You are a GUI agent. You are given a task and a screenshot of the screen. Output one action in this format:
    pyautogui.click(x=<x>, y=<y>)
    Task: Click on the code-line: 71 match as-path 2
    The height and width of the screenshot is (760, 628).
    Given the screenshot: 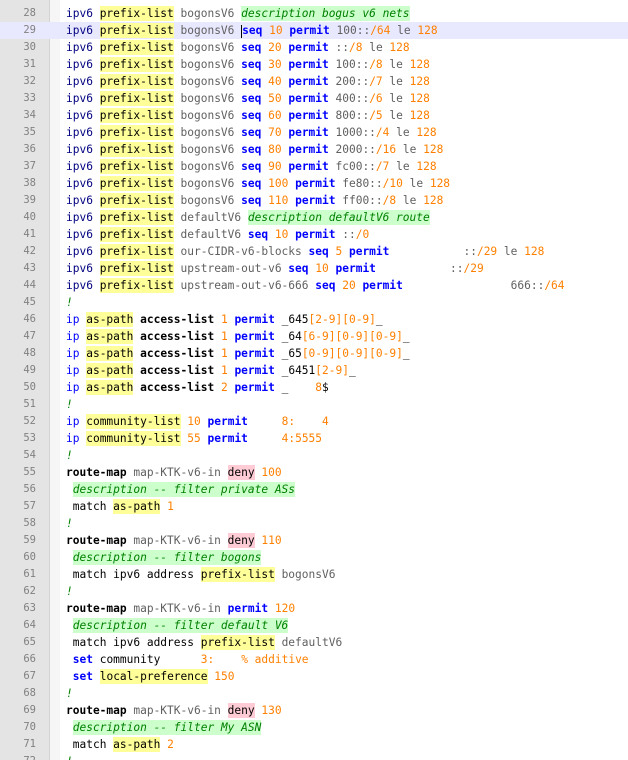 What is the action you would take?
    pyautogui.click(x=314, y=744)
    